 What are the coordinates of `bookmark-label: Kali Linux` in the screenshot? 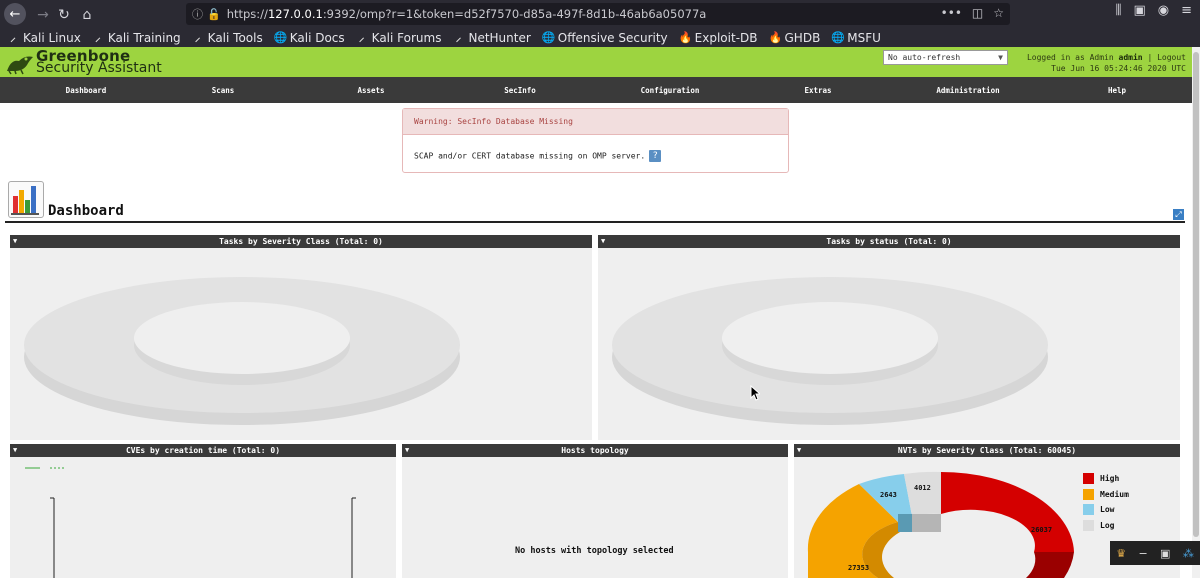 It's located at (52, 37).